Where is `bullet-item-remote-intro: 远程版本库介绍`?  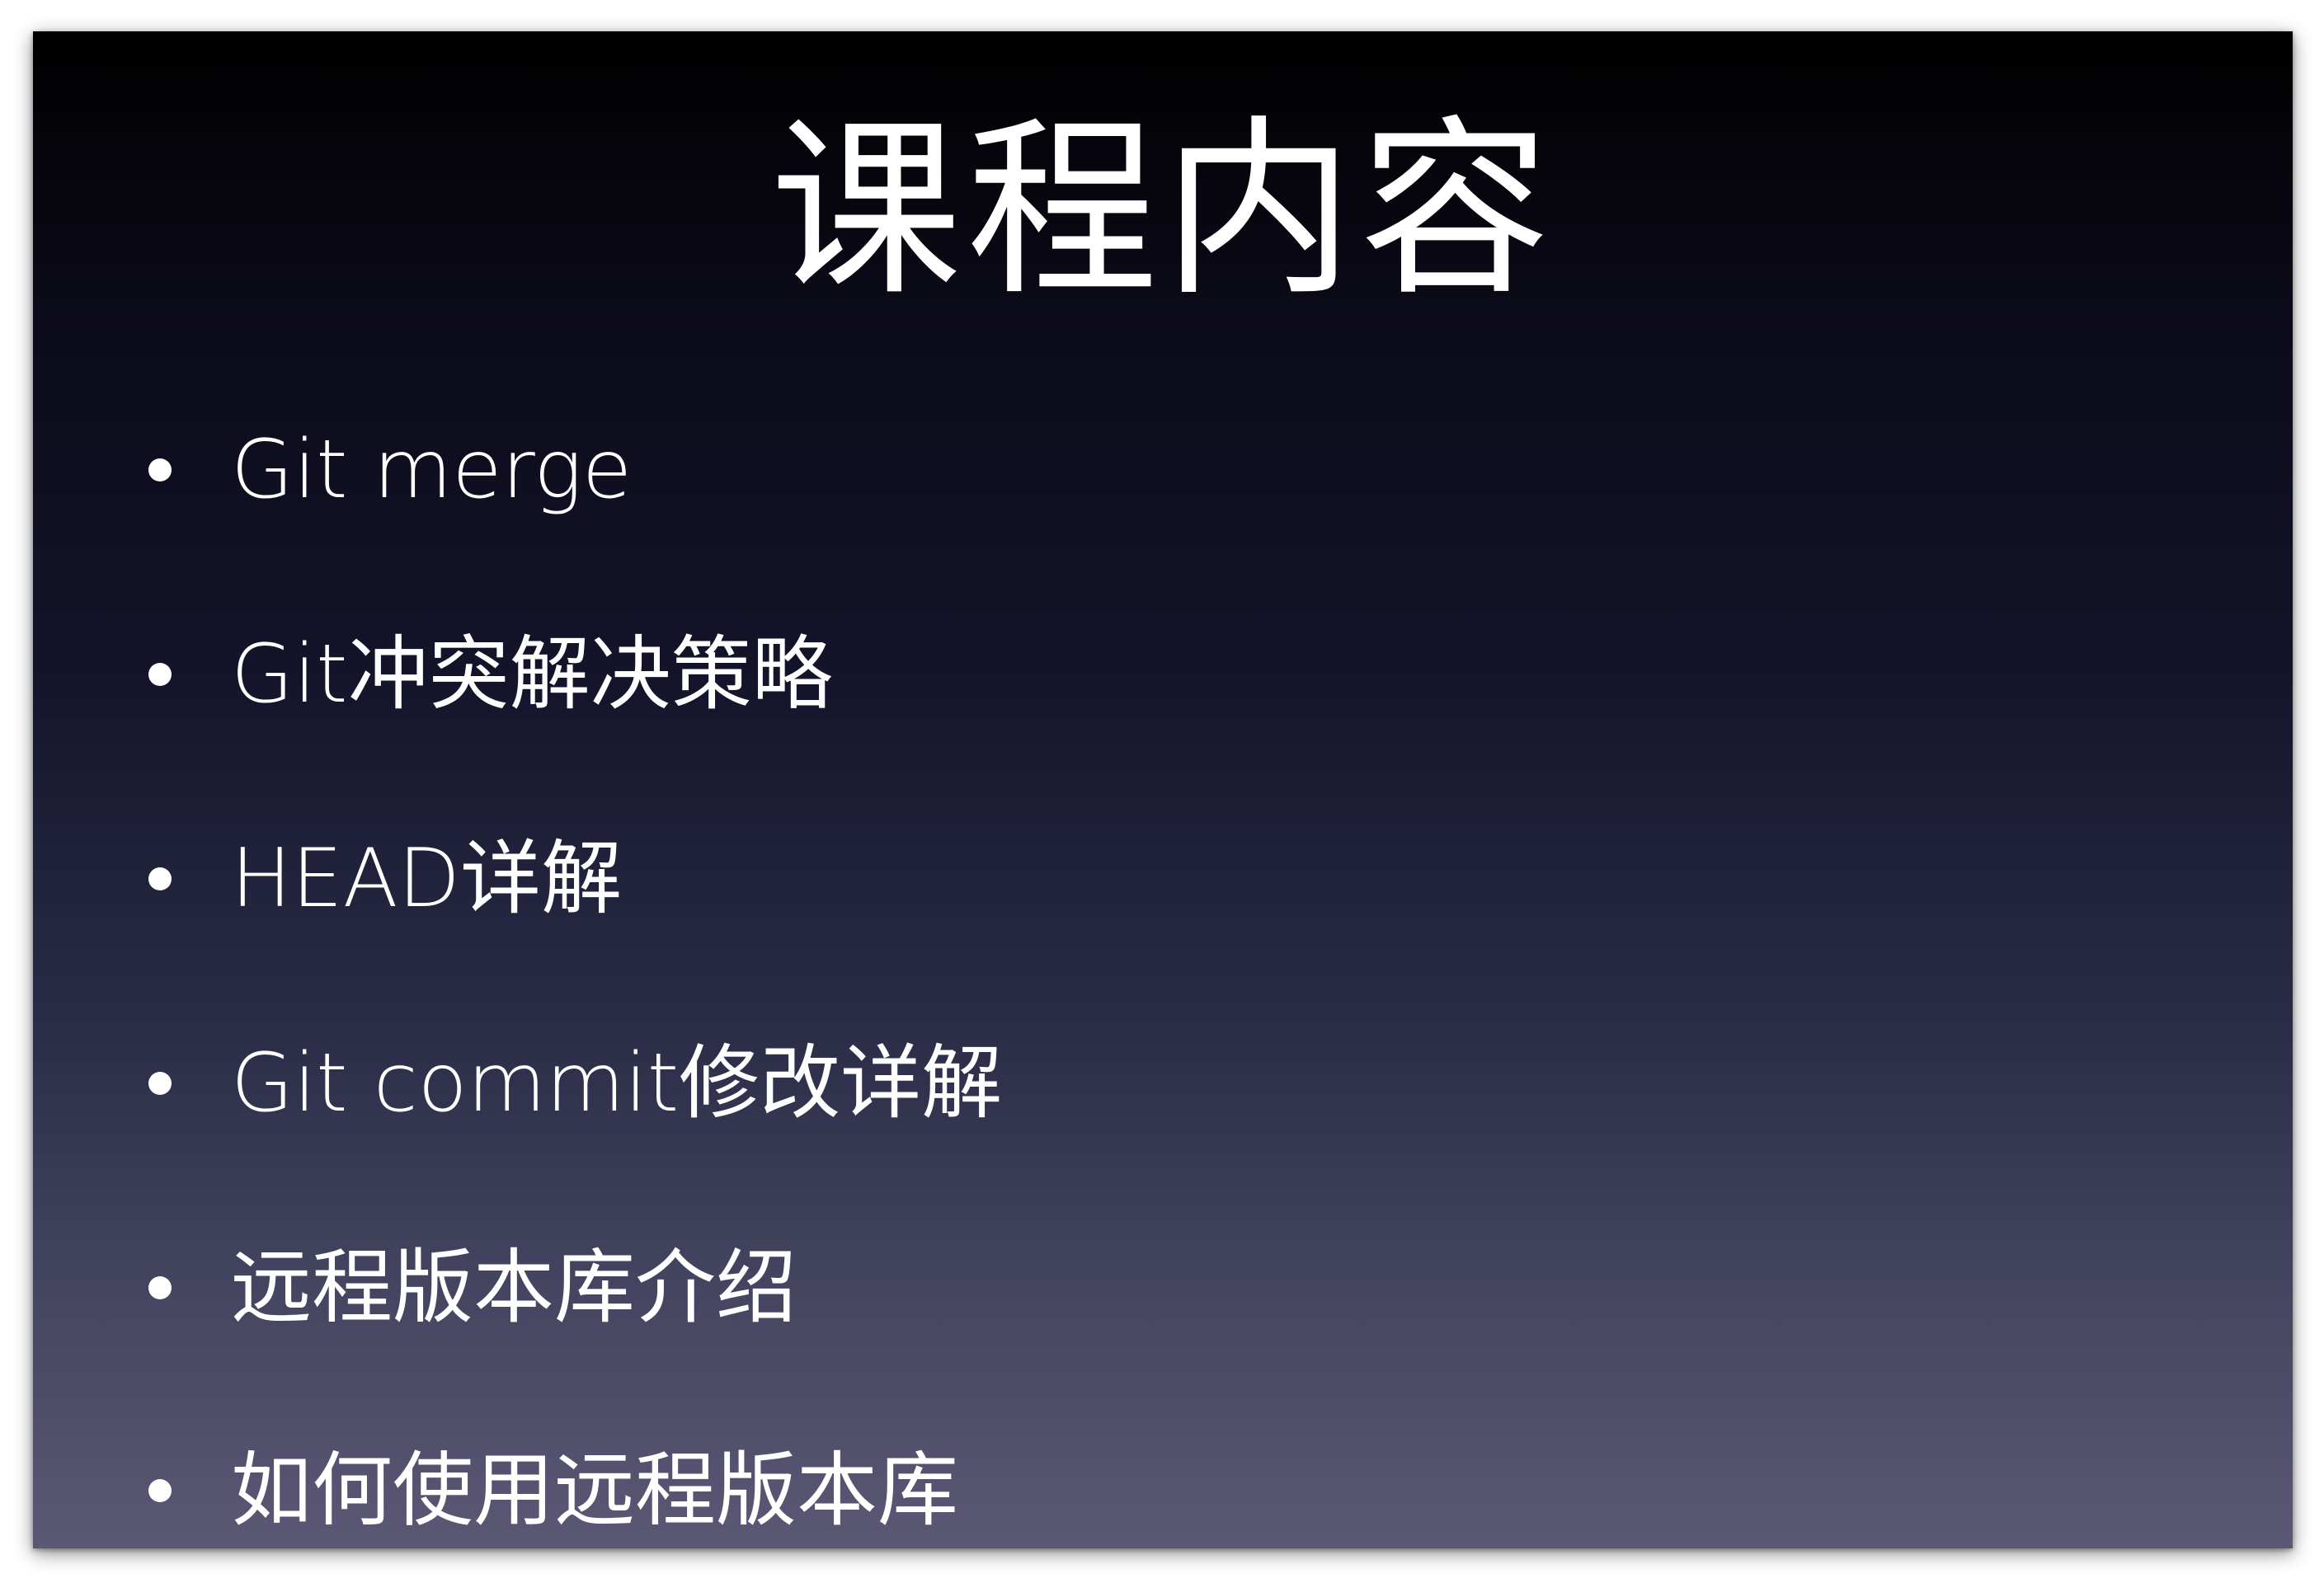
bullet-item-remote-intro: 远程版本库介绍 is located at coordinates (472, 1288).